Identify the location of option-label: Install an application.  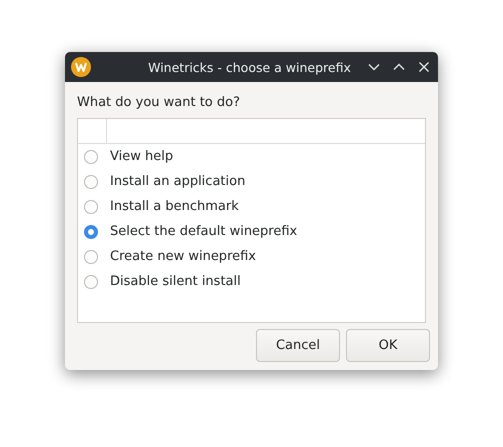
(178, 181).